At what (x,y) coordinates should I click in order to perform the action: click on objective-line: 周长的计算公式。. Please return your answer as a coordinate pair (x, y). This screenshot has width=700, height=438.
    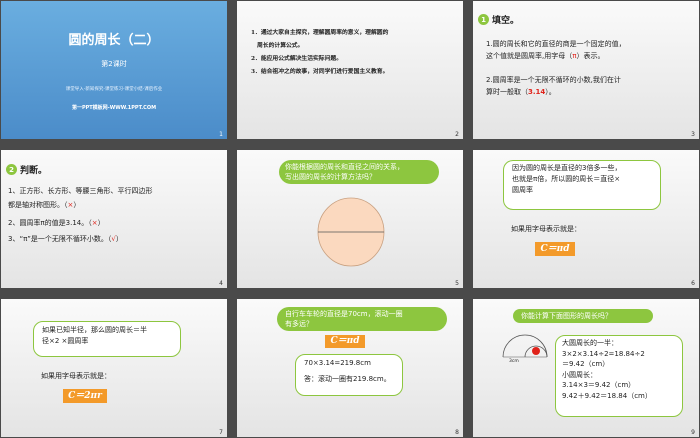
    Looking at the image, I should click on (280, 46).